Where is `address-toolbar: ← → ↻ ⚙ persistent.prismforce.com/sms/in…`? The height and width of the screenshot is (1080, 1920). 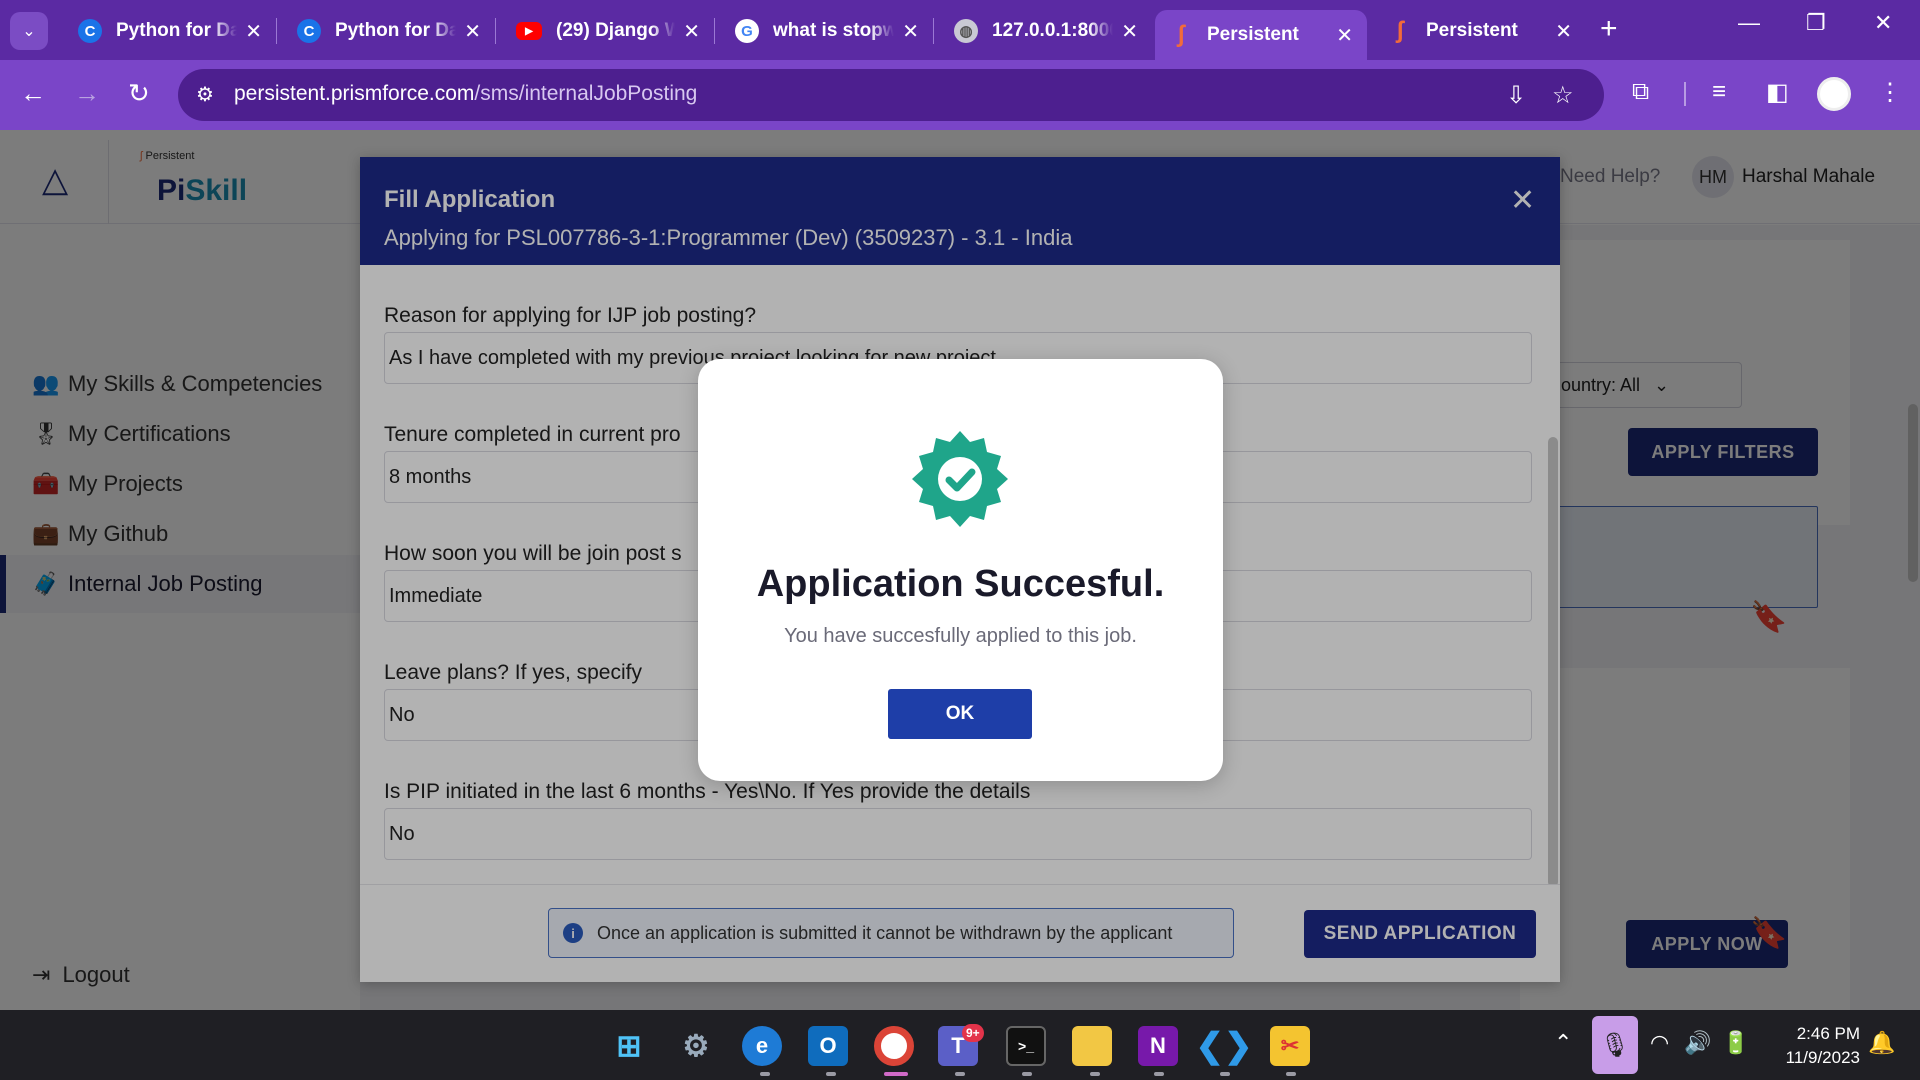 address-toolbar: ← → ↻ ⚙ persistent.prismforce.com/sms/in… is located at coordinates (960, 95).